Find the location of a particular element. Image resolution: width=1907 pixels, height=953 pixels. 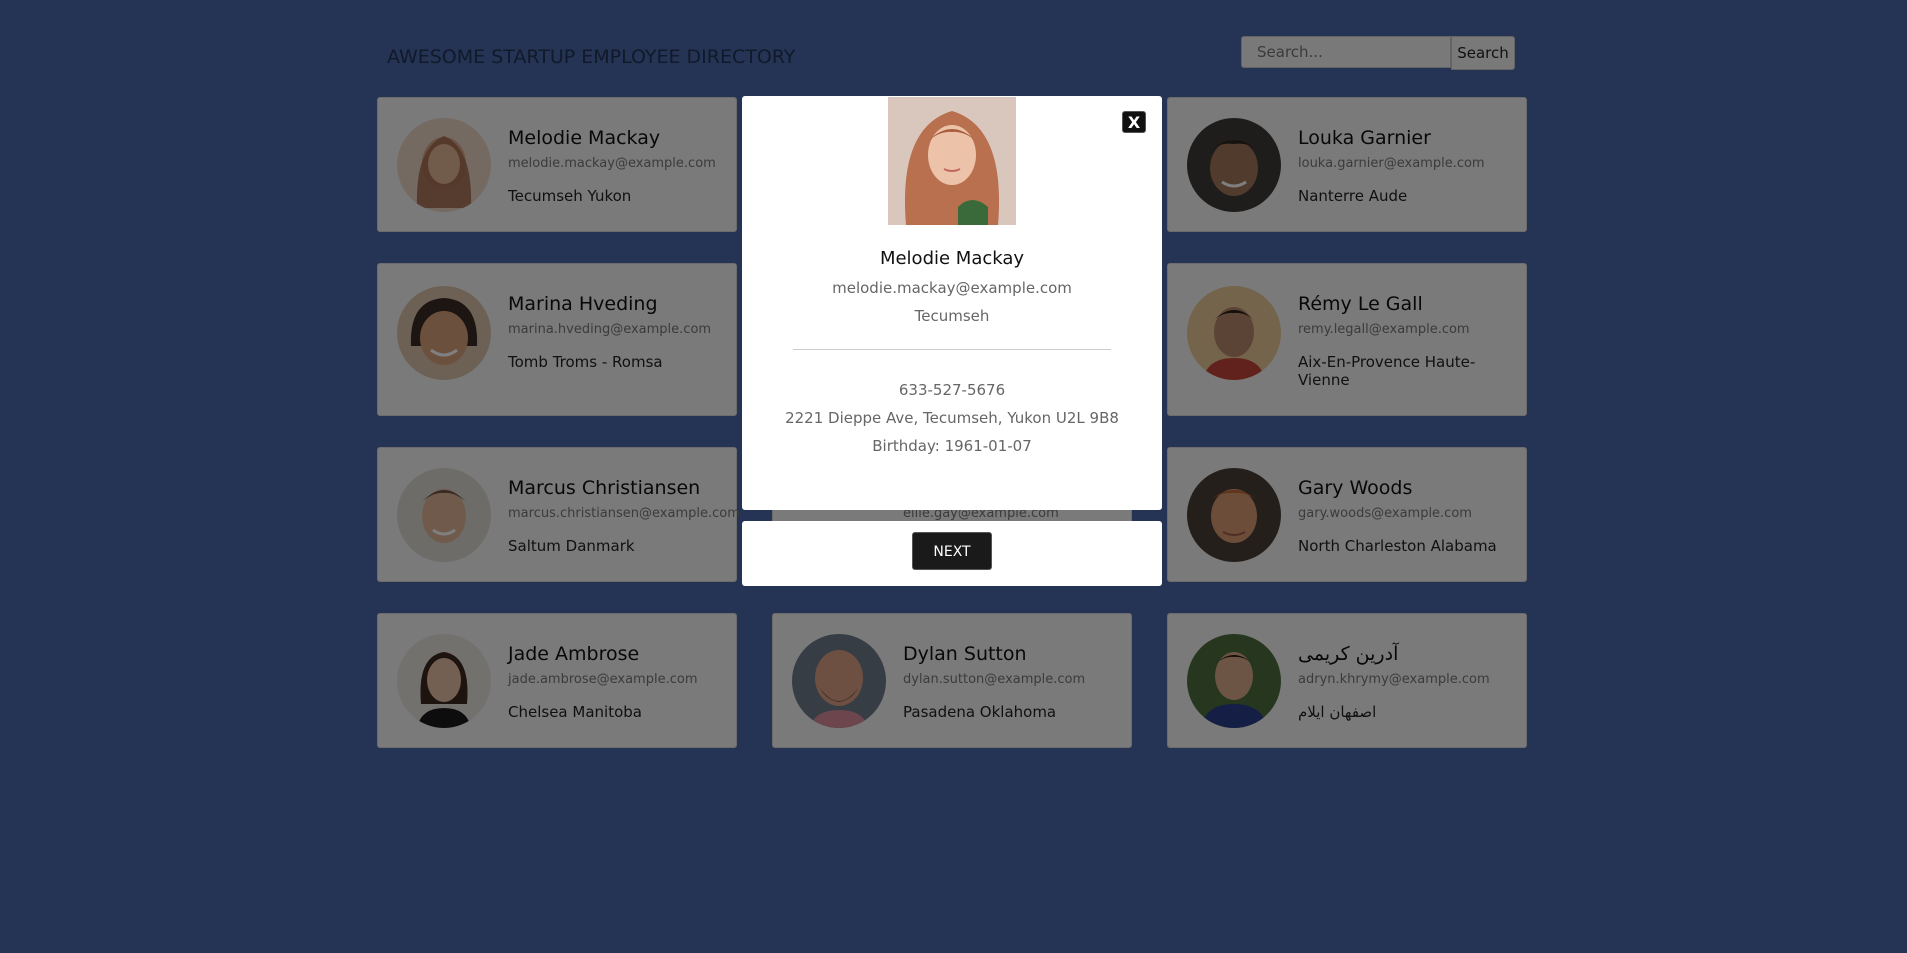

modal-email: melodie.mackay@example.com is located at coordinates (952, 288).